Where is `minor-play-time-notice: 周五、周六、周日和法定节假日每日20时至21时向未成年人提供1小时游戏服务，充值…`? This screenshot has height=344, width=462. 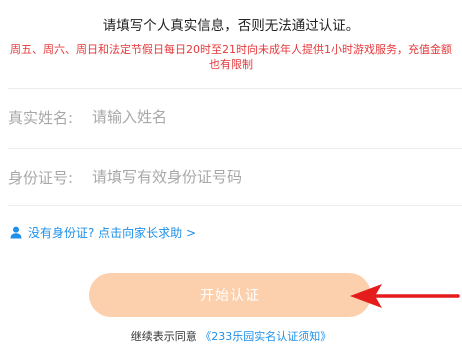
minor-play-time-notice: 周五、周六、周日和法定节假日每日20时至21时向未成年人提供1小时游戏服务，充值… is located at coordinates (231, 57).